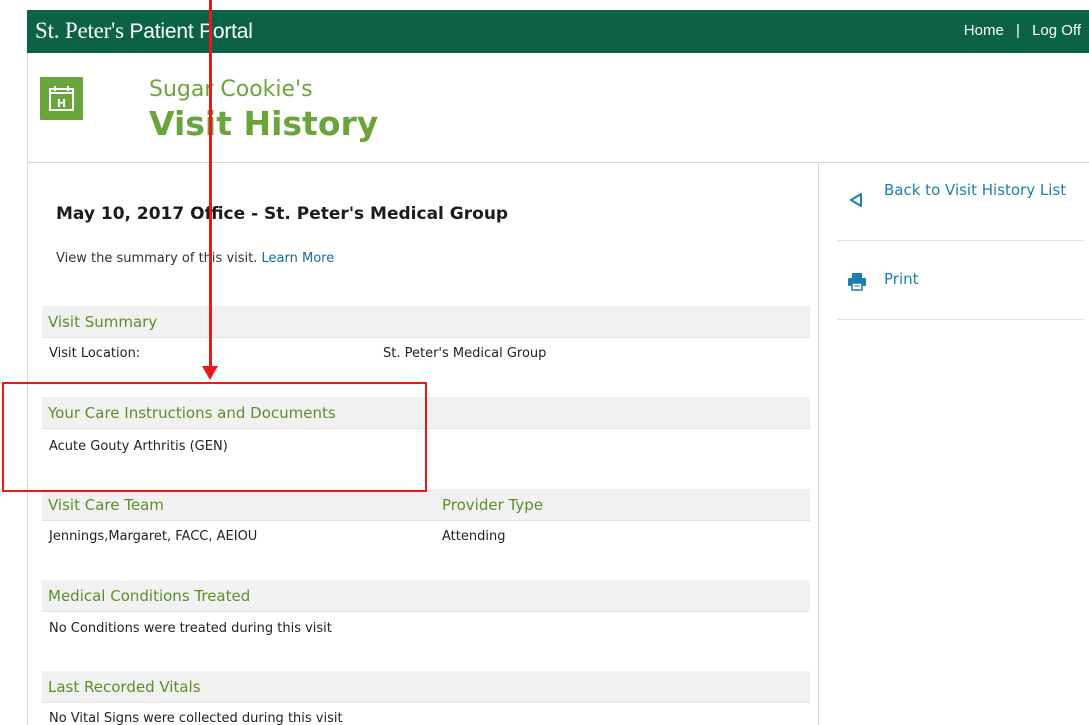  I want to click on brand-main: St. Peter's, so click(79, 30).